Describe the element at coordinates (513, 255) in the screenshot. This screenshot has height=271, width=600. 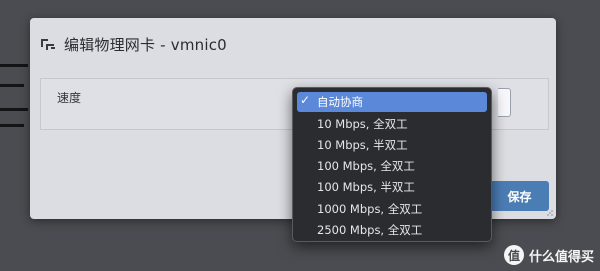
I see `watermark-logo-icon: 值` at that location.